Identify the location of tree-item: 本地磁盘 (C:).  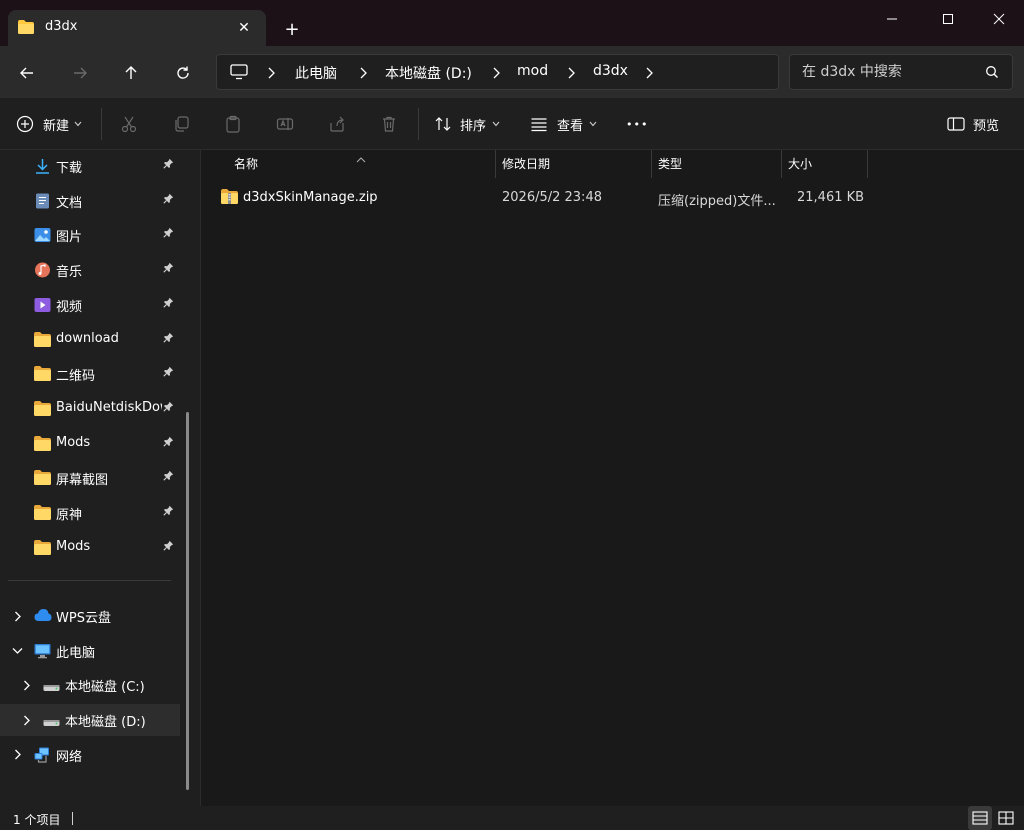
(90, 685).